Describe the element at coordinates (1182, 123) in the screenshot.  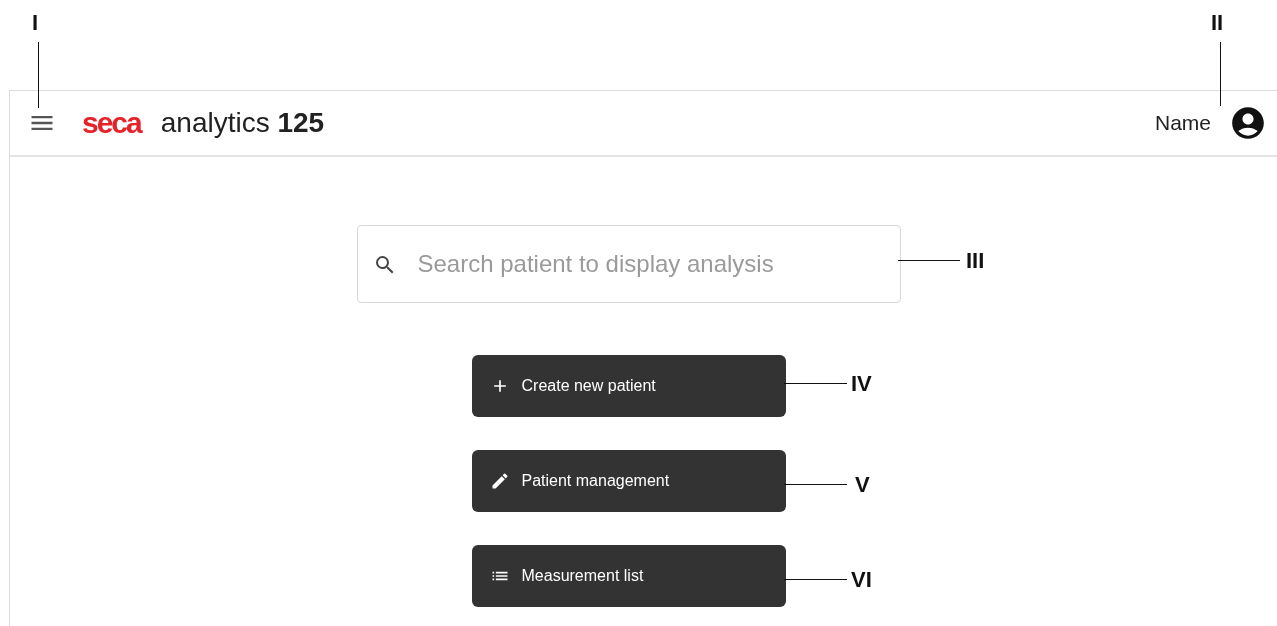
I see `user-name: Name` at that location.